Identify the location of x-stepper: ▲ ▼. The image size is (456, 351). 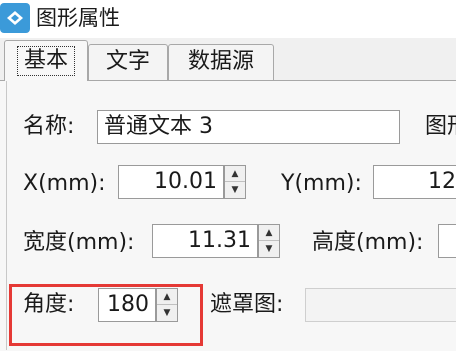
(235, 182).